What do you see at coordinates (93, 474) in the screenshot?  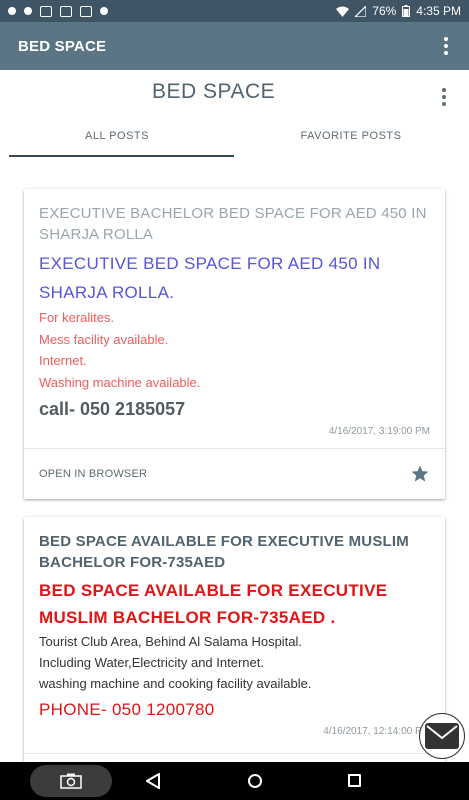 I see `open-in-browser-button: OPEN IN BROWSER` at bounding box center [93, 474].